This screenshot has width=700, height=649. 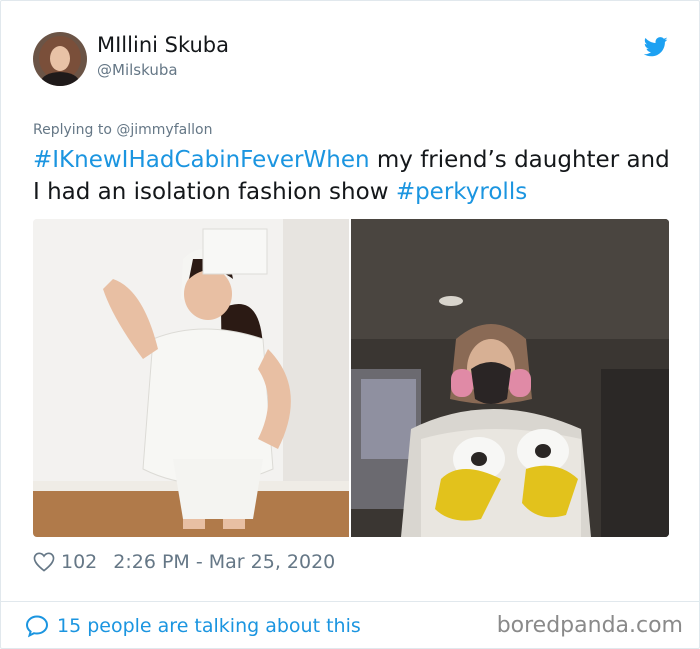 What do you see at coordinates (122, 130) in the screenshot?
I see `replying-to: Replying to @jimmyfallon` at bounding box center [122, 130].